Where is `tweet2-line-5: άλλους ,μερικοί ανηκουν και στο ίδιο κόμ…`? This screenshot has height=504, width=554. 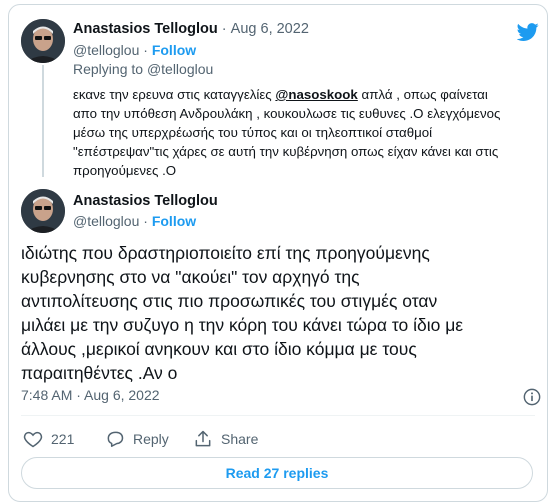 tweet2-line-5: άλλους ,μερικοί ανηκουν και στο ίδιο κόμ… is located at coordinates (219, 349).